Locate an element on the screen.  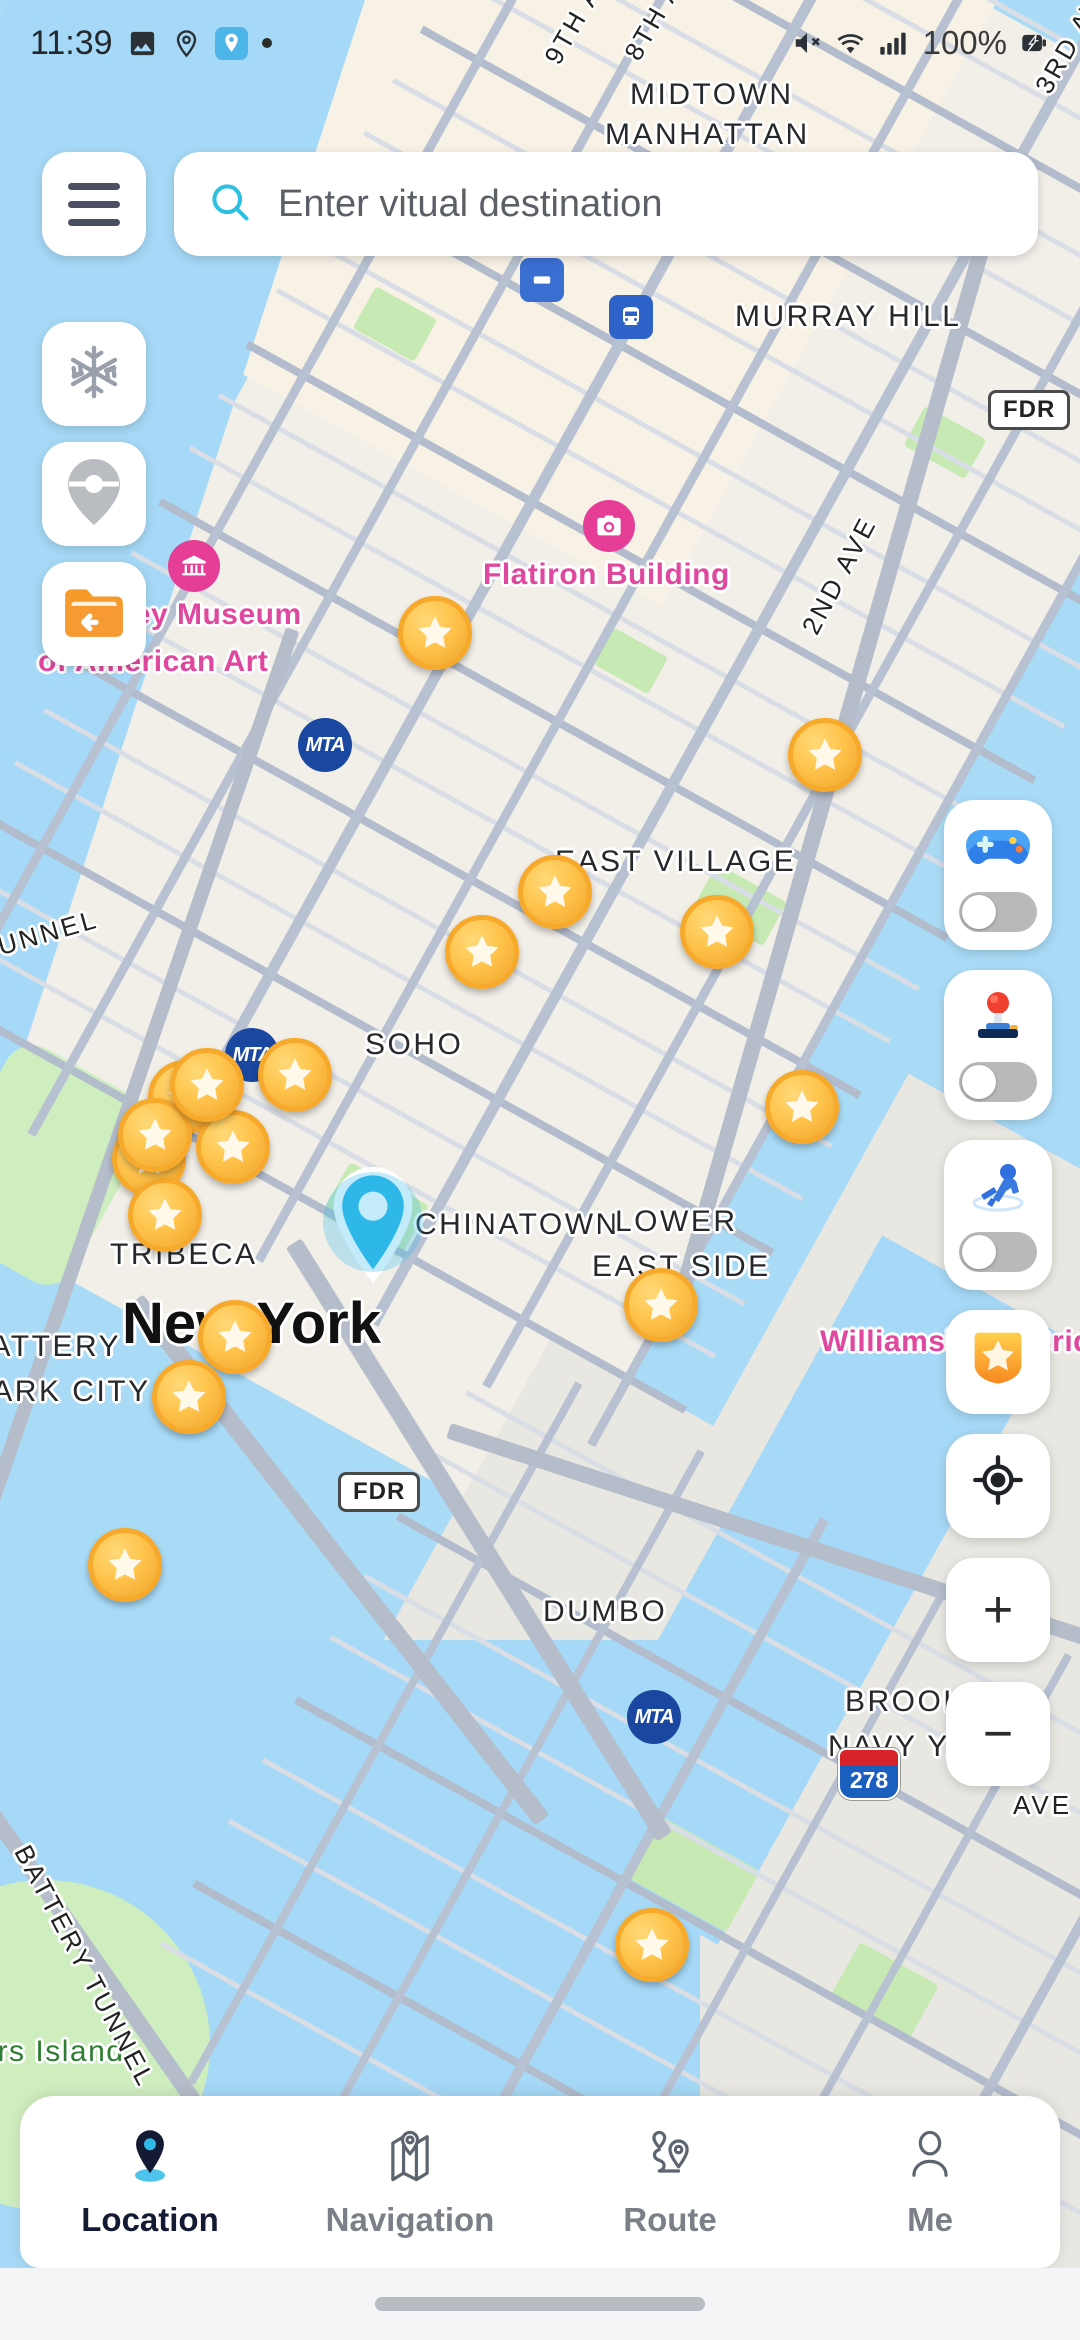
gamepad-toggle-card is located at coordinates (998, 875).